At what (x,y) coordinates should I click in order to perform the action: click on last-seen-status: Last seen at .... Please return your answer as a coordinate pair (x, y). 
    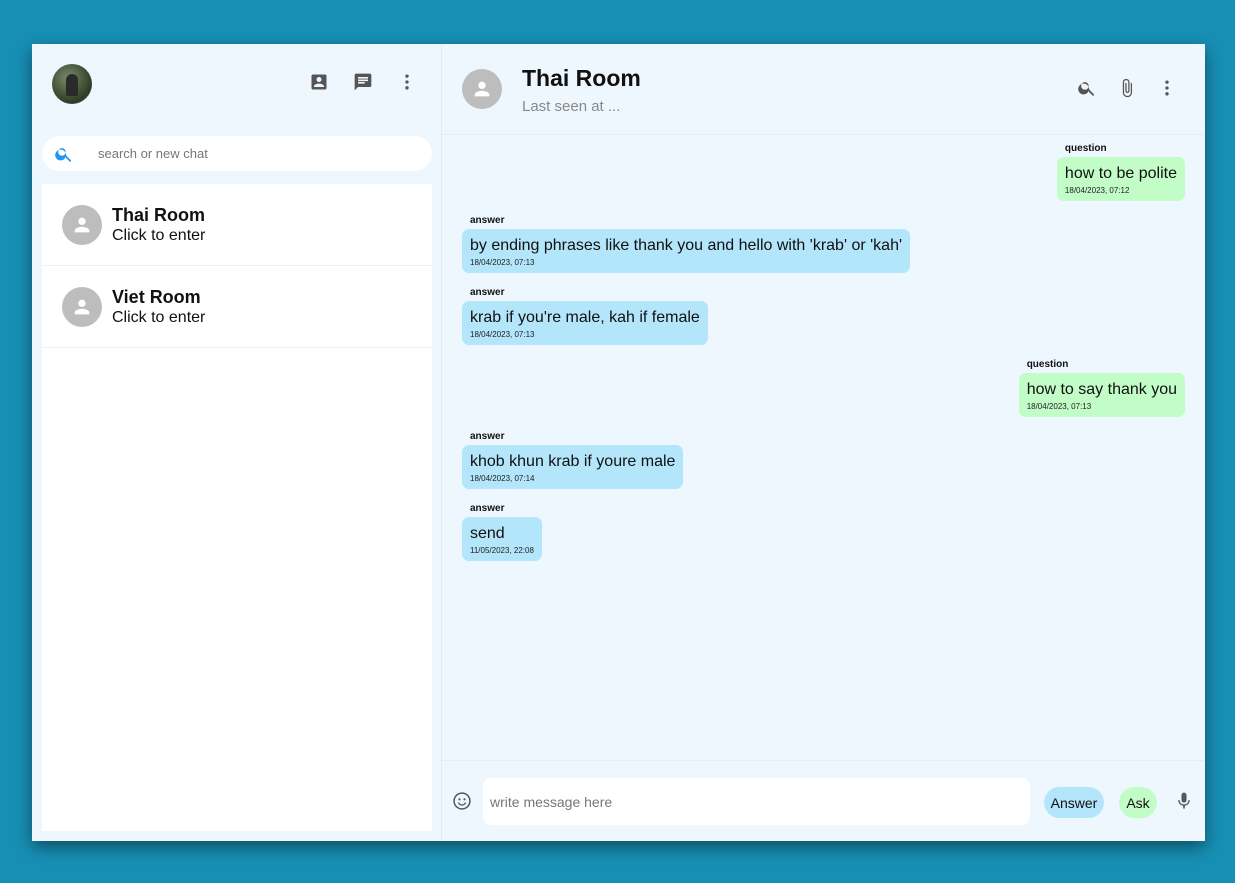
    Looking at the image, I should click on (571, 106).